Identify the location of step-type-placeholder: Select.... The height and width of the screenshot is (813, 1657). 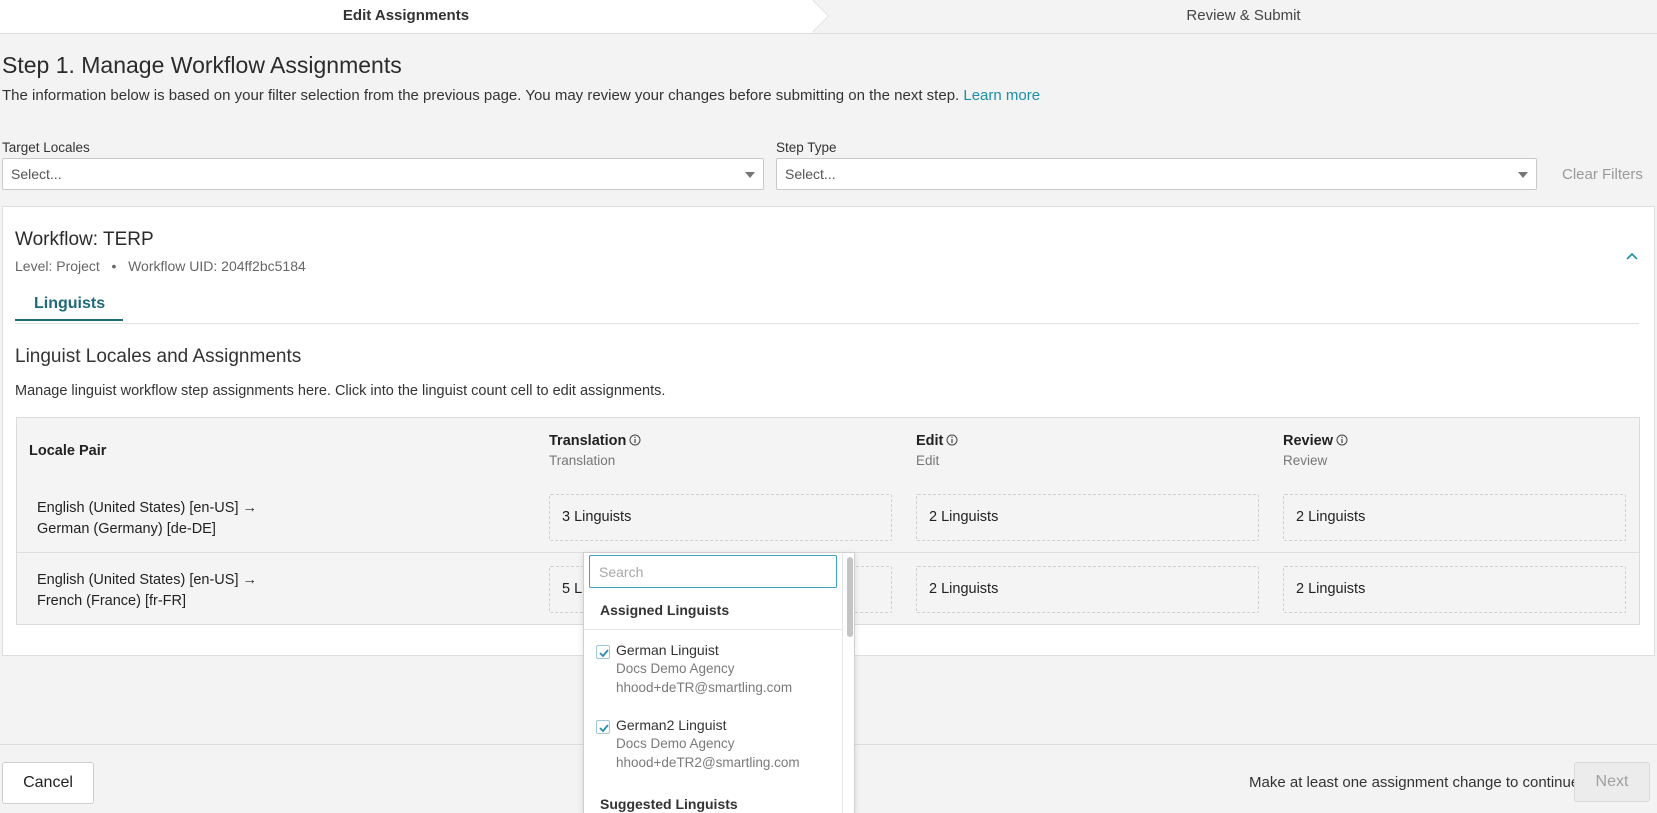
(810, 174).